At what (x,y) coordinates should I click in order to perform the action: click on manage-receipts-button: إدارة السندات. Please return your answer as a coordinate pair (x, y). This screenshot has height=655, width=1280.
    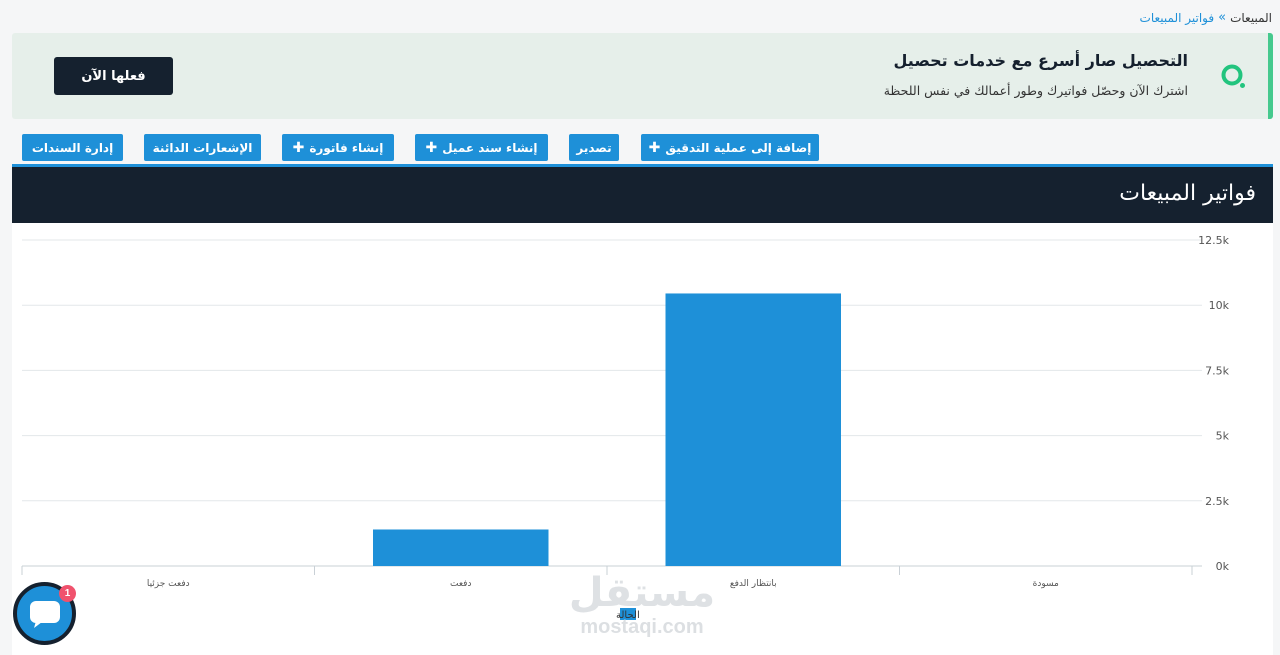
    Looking at the image, I should click on (72, 147).